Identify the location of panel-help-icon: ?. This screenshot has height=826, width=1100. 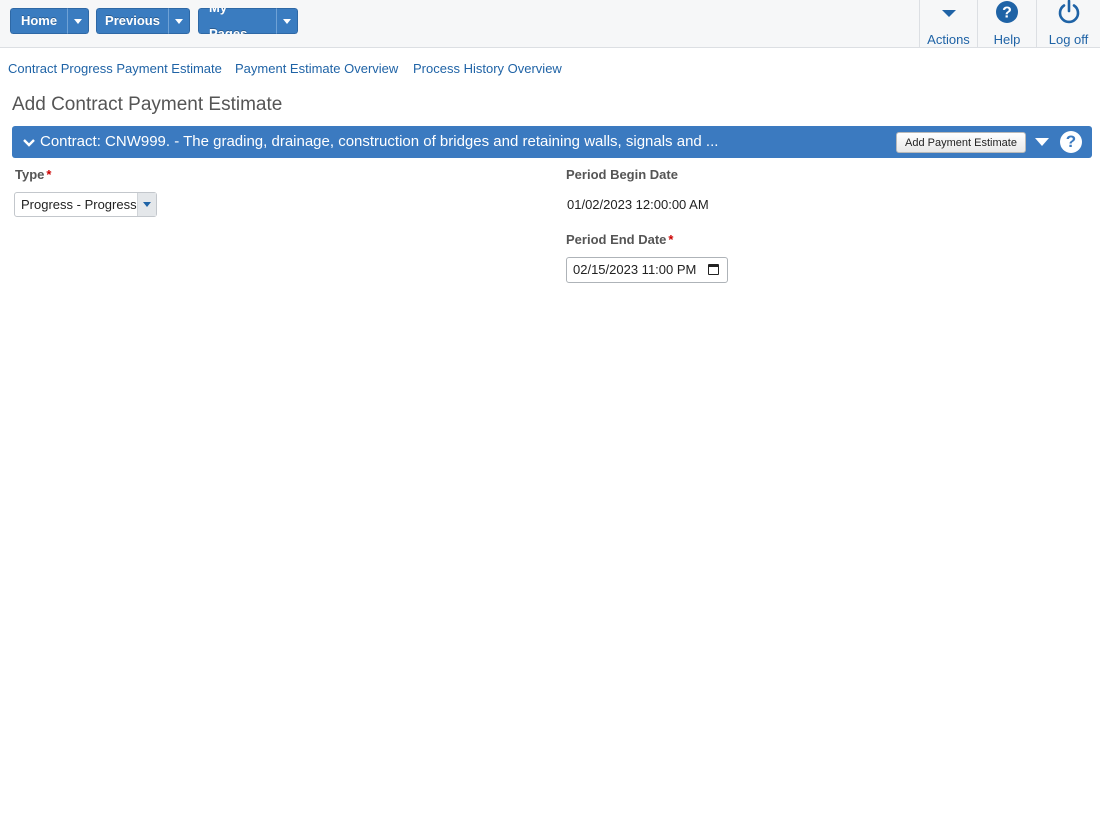
(1071, 142).